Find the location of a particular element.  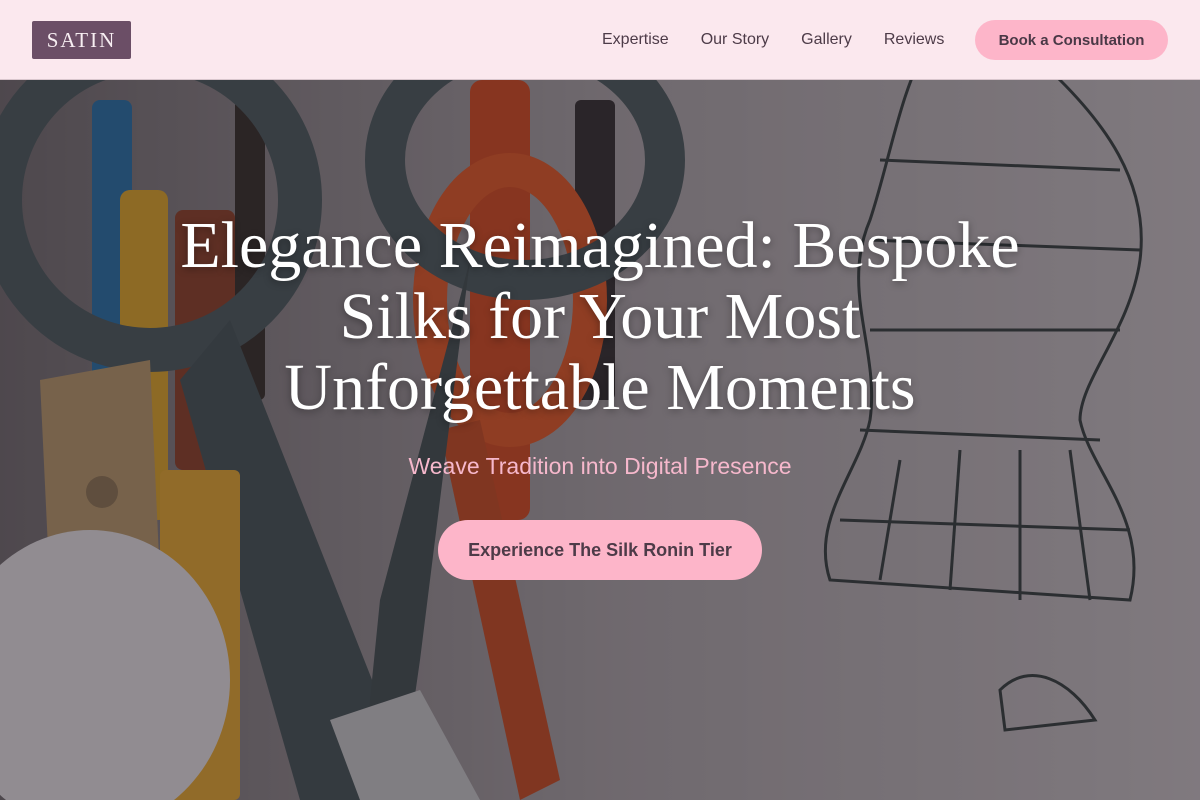

nav-link-expertise: Expertise is located at coordinates (635, 40).